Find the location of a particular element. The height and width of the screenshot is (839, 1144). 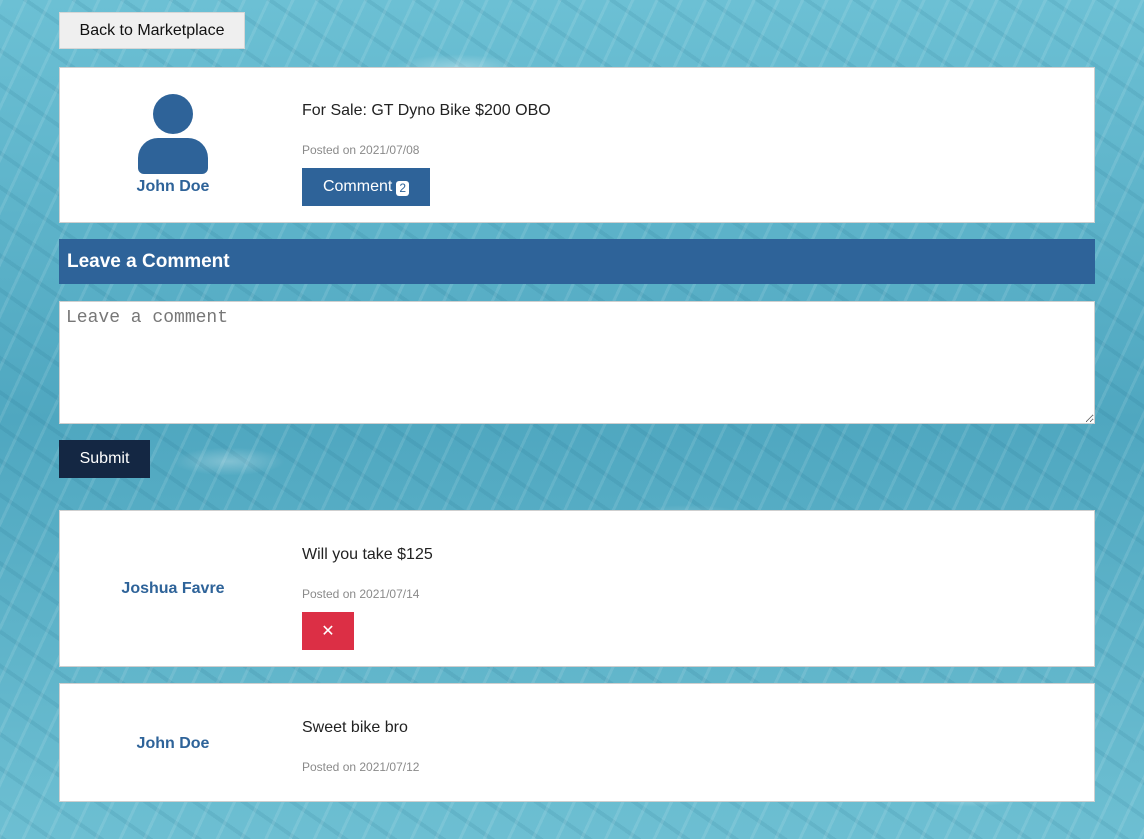

comment-input is located at coordinates (577, 362).